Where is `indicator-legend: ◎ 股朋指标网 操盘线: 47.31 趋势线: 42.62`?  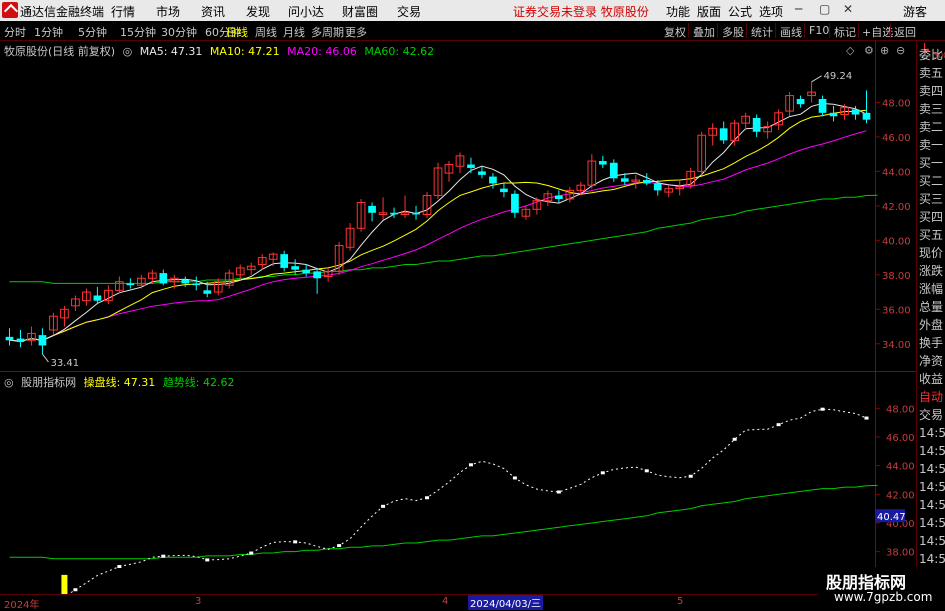 indicator-legend: ◎ 股朋指标网 操盘线: 47.31 趋势线: 42.62 is located at coordinates (121, 382).